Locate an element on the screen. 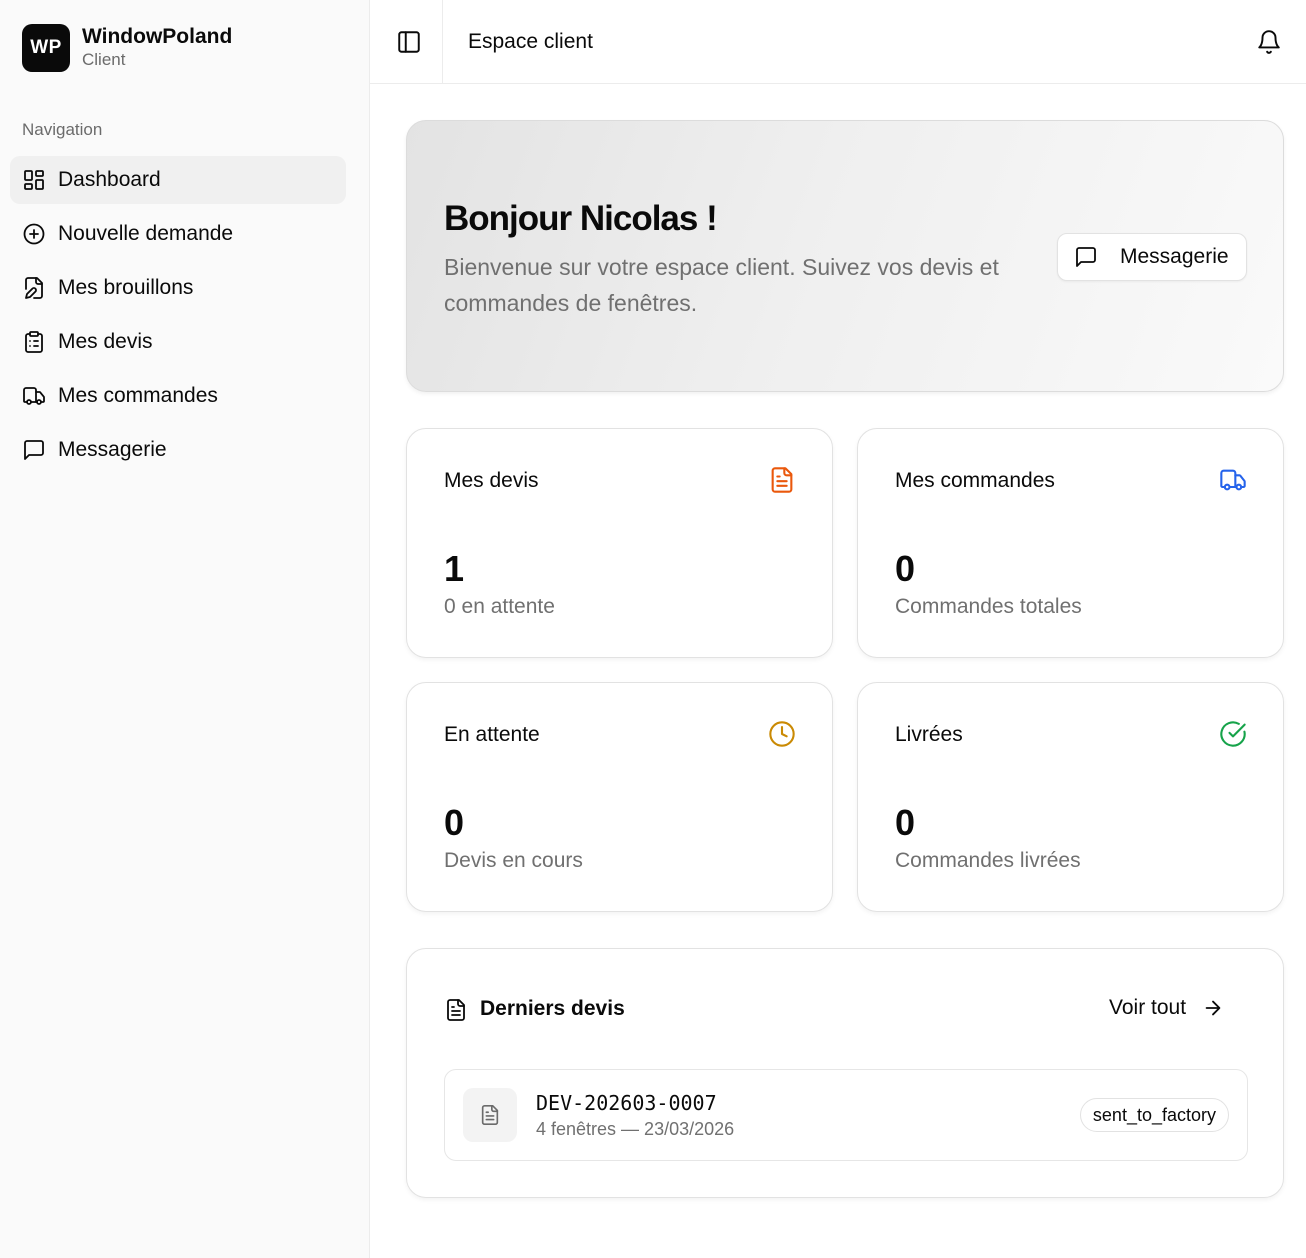  see-all-link: Voir tout is located at coordinates (1166, 1008).